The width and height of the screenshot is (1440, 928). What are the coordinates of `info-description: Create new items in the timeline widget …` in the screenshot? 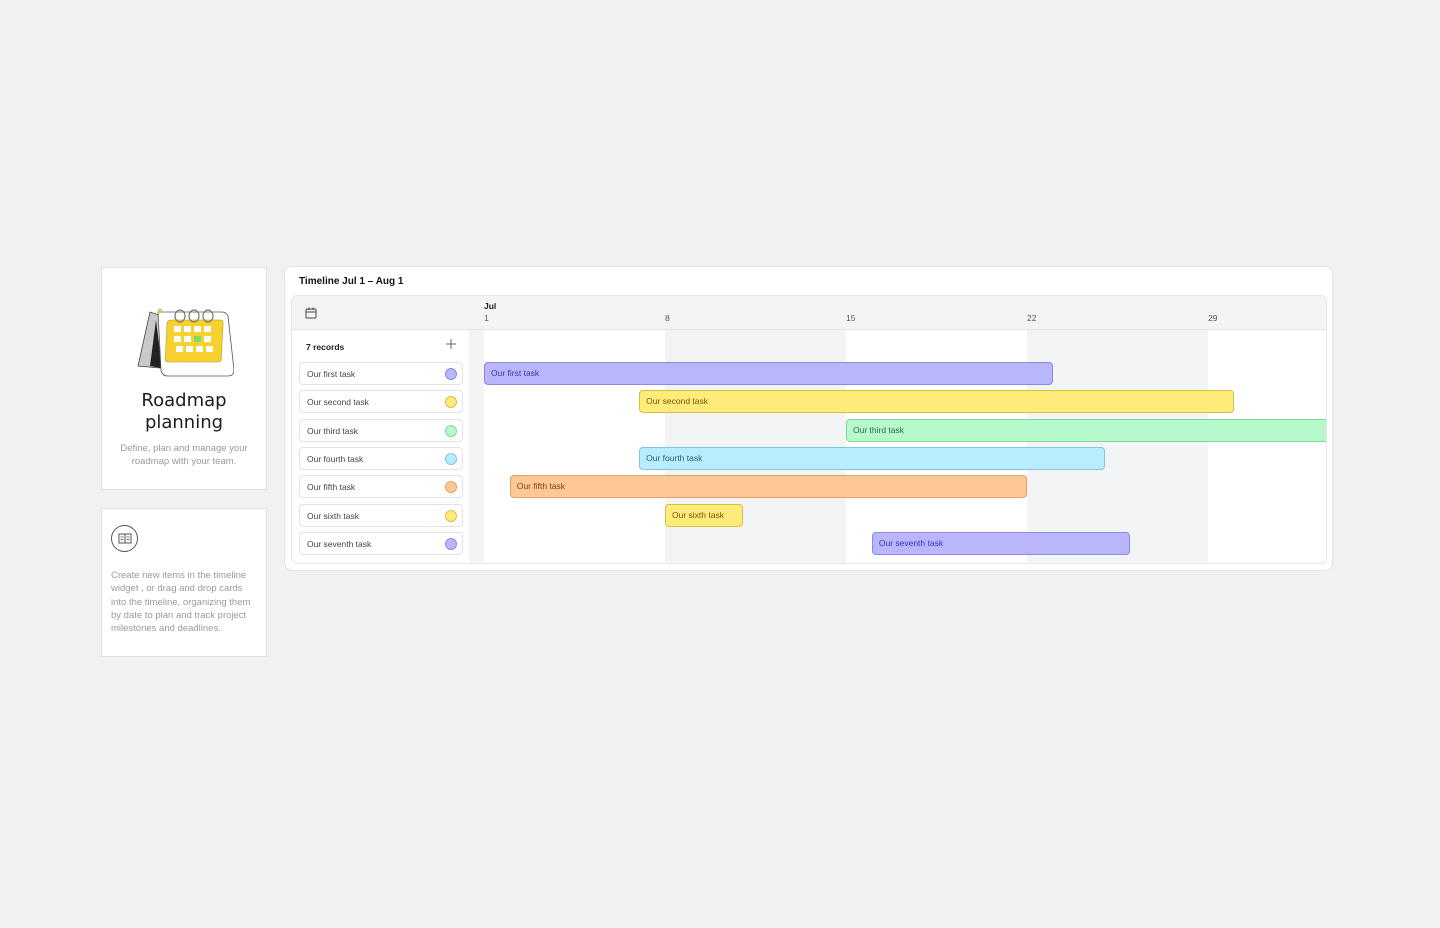 It's located at (181, 602).